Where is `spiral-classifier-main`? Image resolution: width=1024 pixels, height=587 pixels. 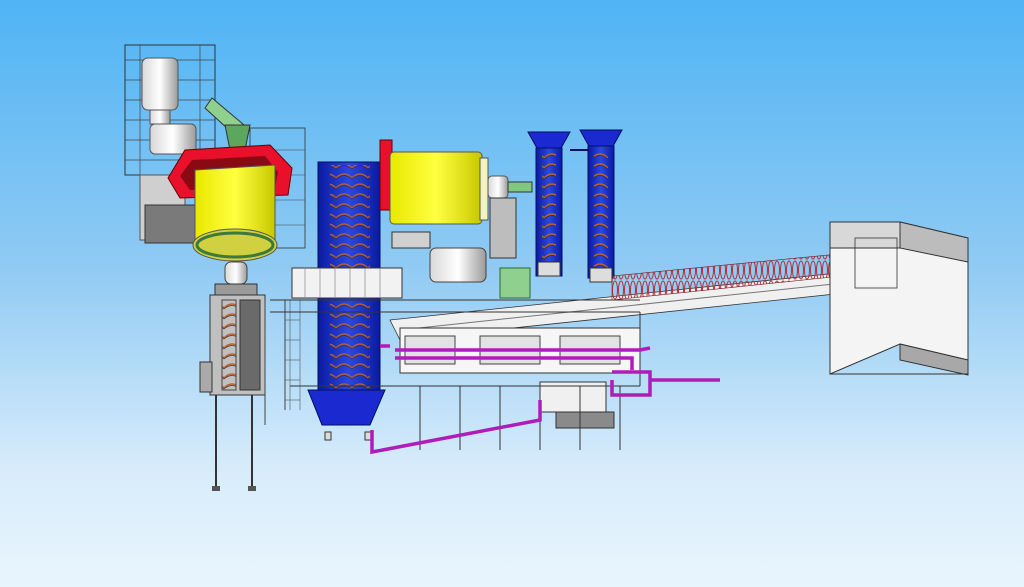
spiral-classifier-main is located at coordinates (346, 301).